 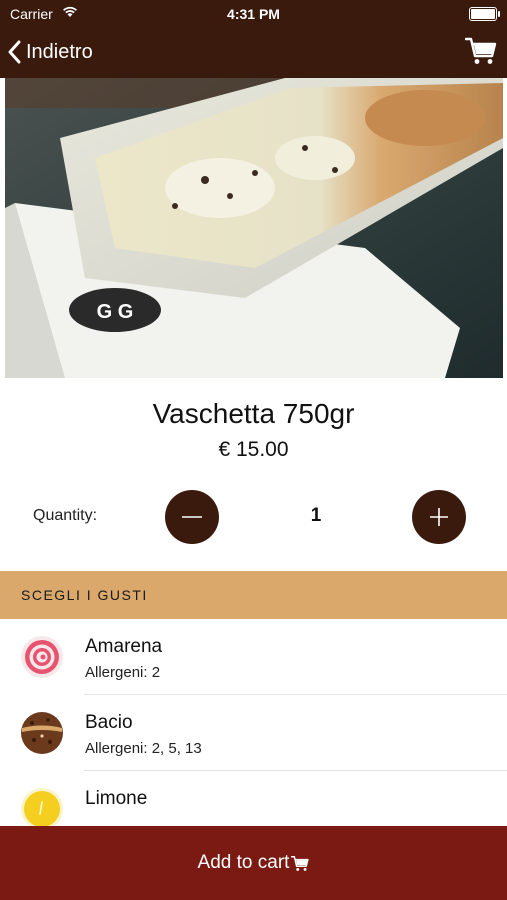 What do you see at coordinates (316, 515) in the screenshot?
I see `quantity-value: 1` at bounding box center [316, 515].